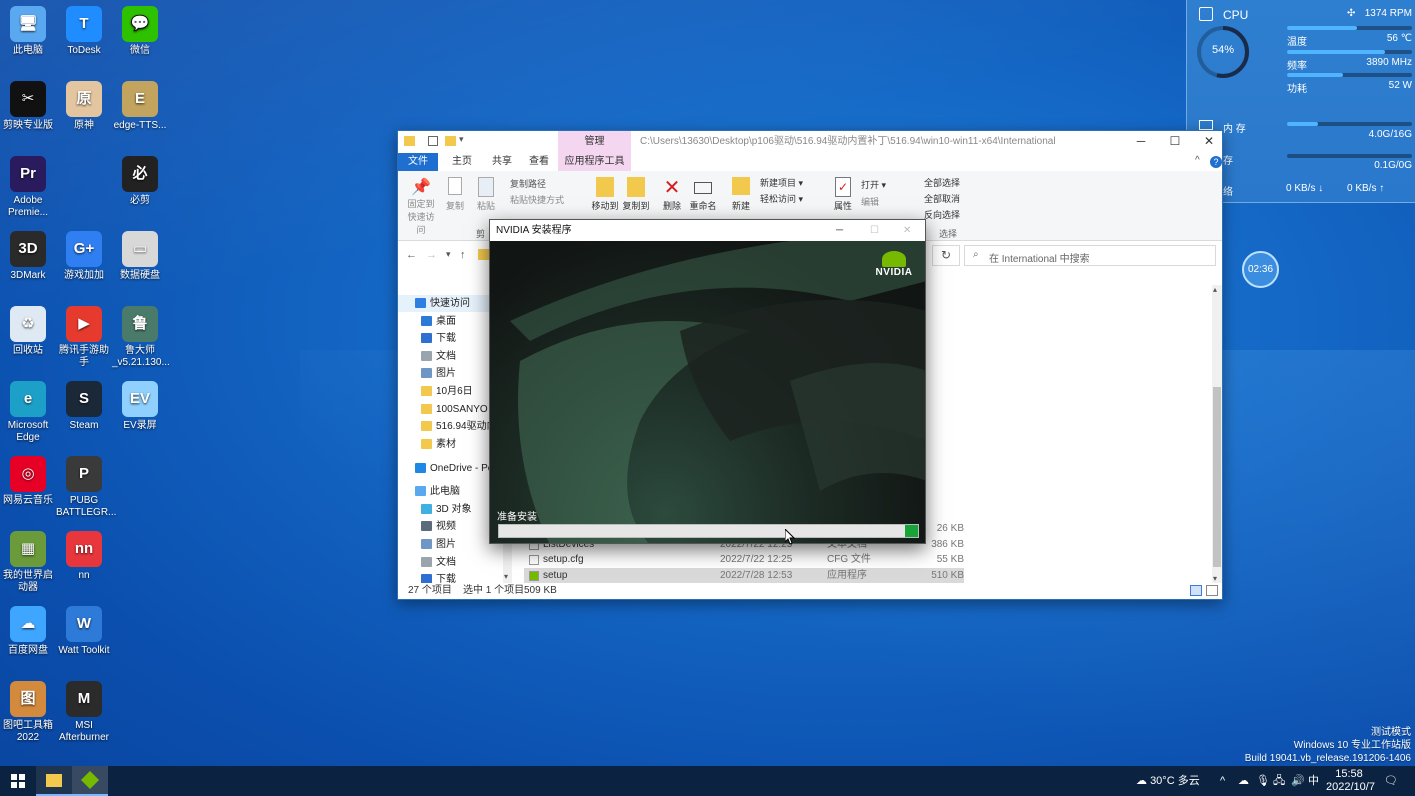 The height and width of the screenshot is (796, 1415). I want to click on scroll-up-icon: ▴, so click(1215, 289).